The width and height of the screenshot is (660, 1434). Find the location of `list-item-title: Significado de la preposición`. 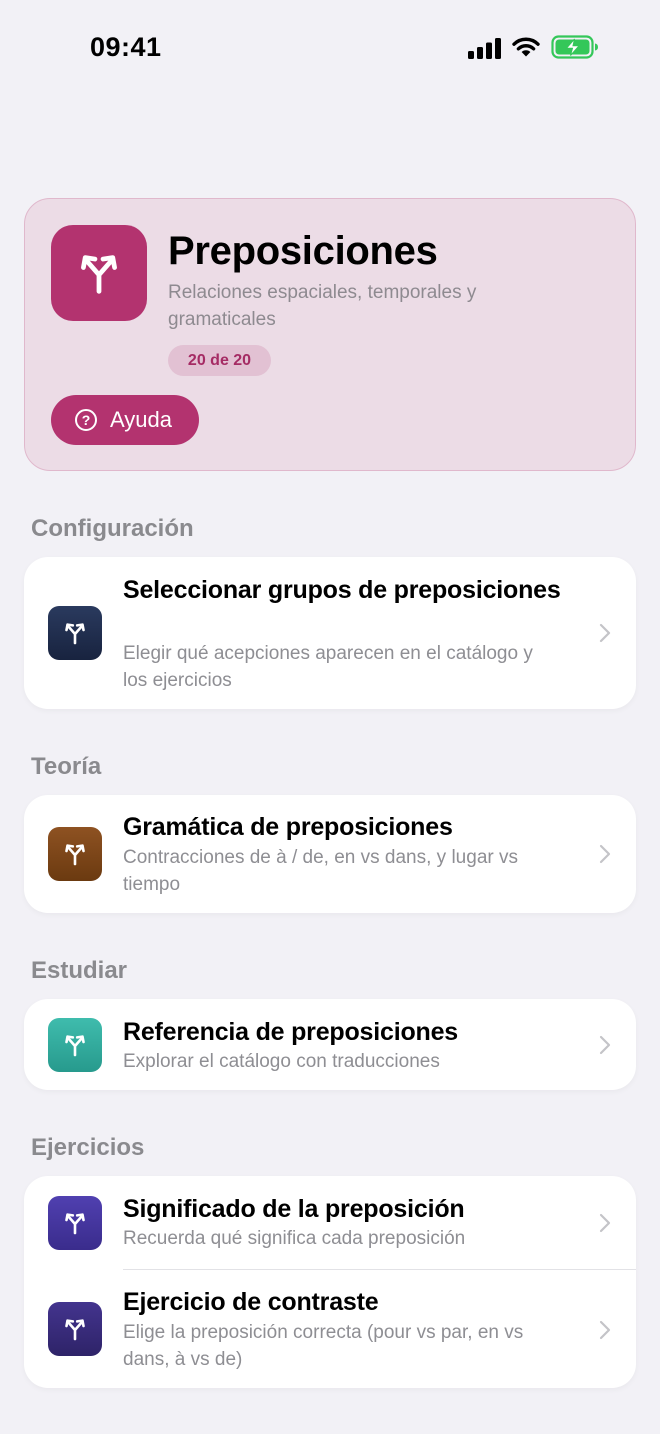

list-item-title: Significado de la preposición is located at coordinates (294, 1209).